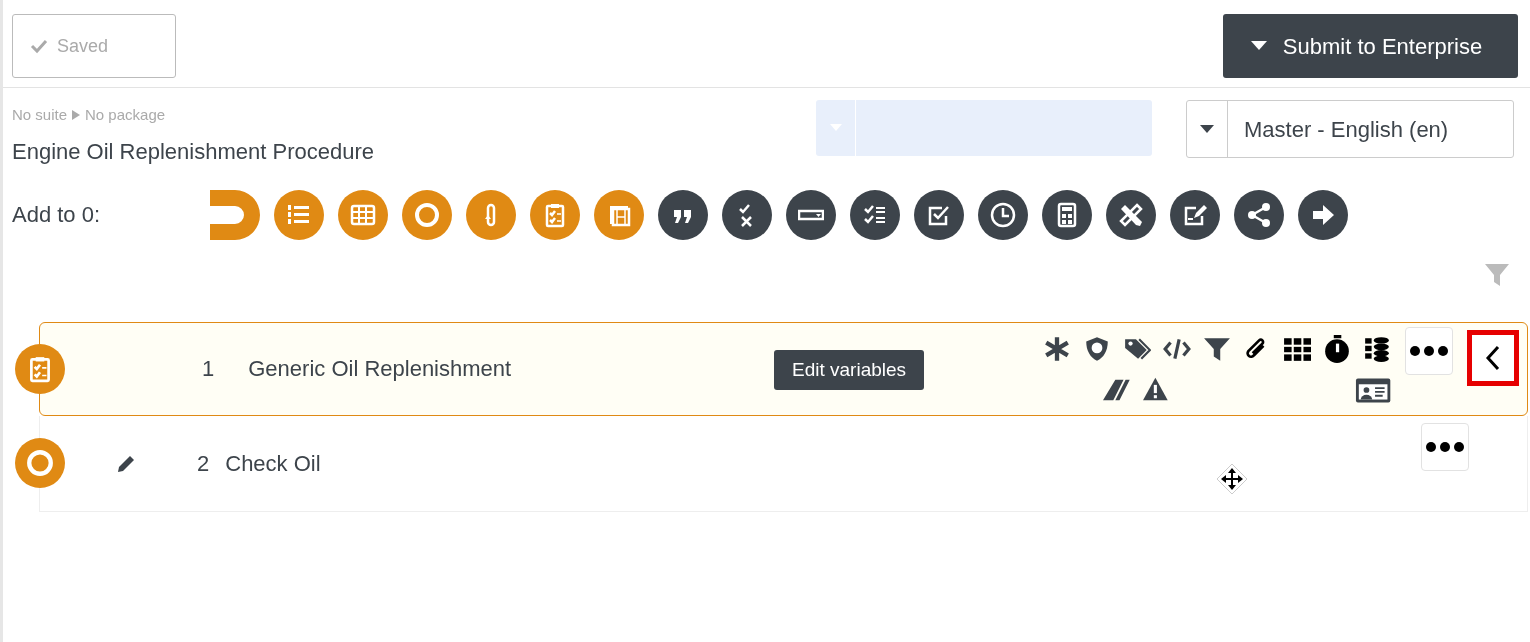  I want to click on quote-icon, so click(683, 214).